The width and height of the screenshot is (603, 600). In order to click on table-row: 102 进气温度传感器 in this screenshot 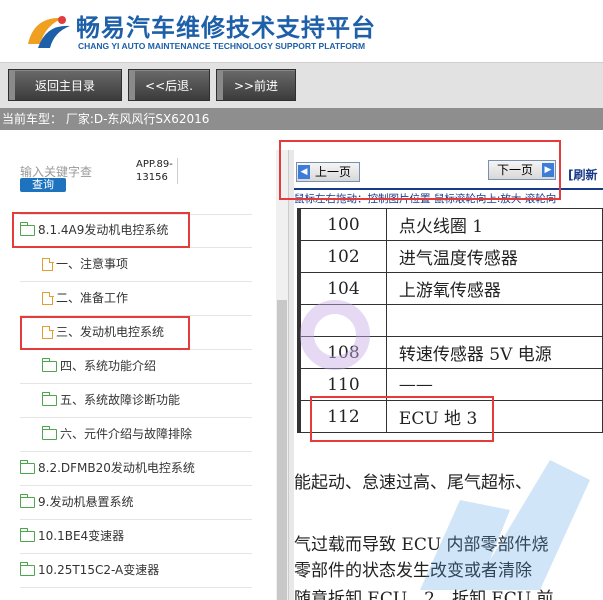, I will do `click(451, 256)`.